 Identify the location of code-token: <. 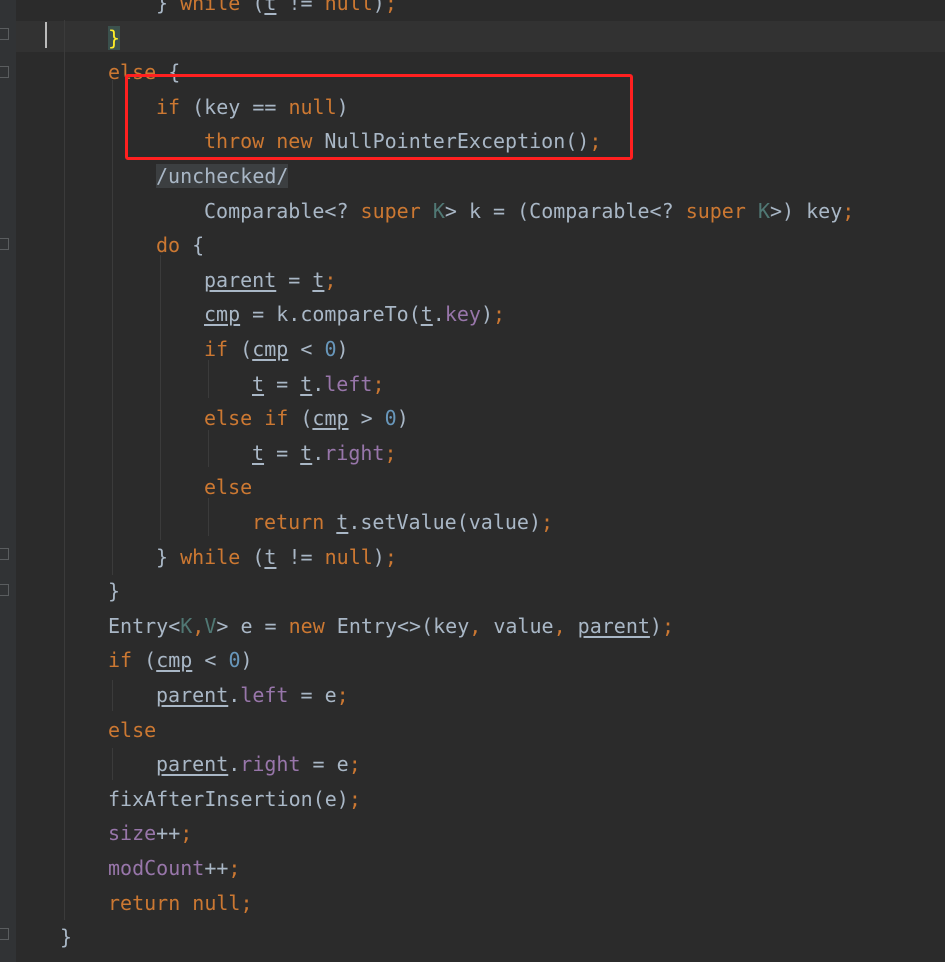
(210, 660).